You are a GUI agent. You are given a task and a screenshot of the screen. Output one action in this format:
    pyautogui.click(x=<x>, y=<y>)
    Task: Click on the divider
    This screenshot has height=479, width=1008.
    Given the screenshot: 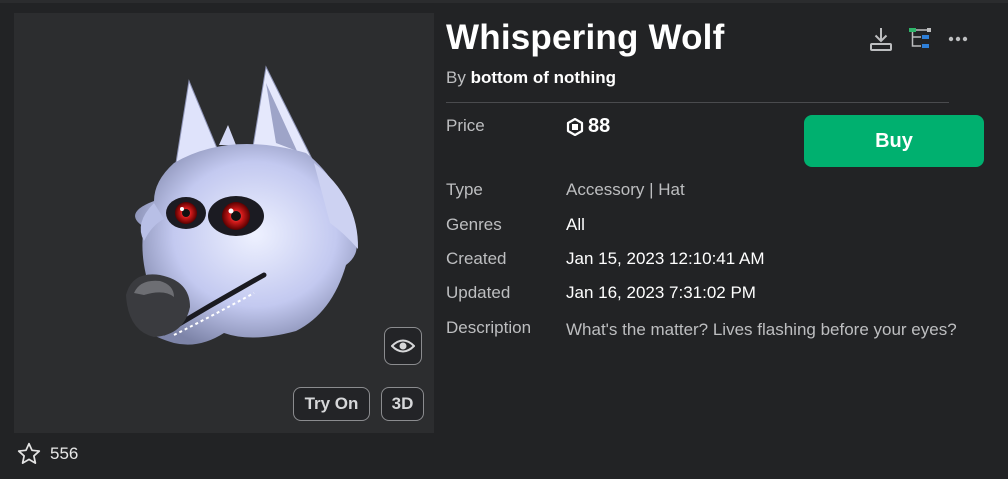 What is the action you would take?
    pyautogui.click(x=697, y=102)
    